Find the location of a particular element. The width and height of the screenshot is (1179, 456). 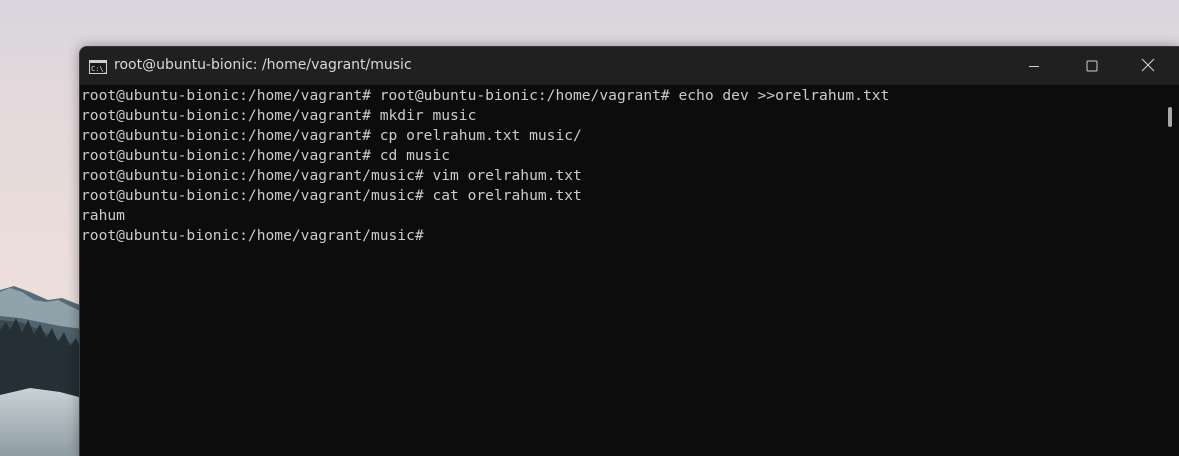

console-icon: C:\_ is located at coordinates (99, 66).